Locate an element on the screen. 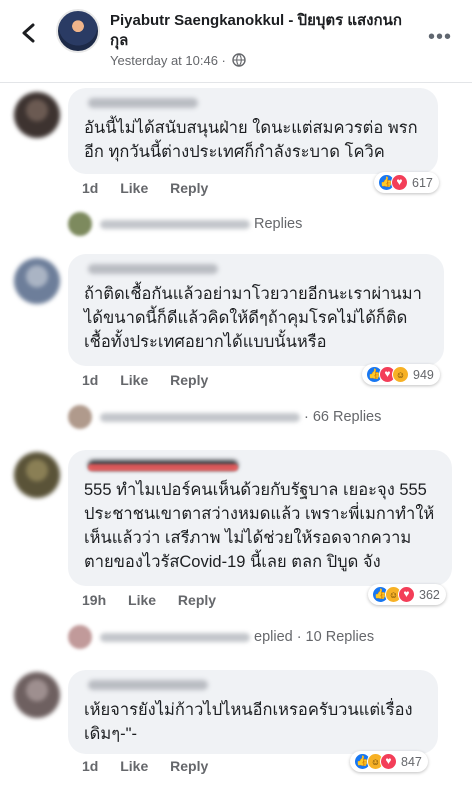  view-replies-row: Replies is located at coordinates (185, 224).